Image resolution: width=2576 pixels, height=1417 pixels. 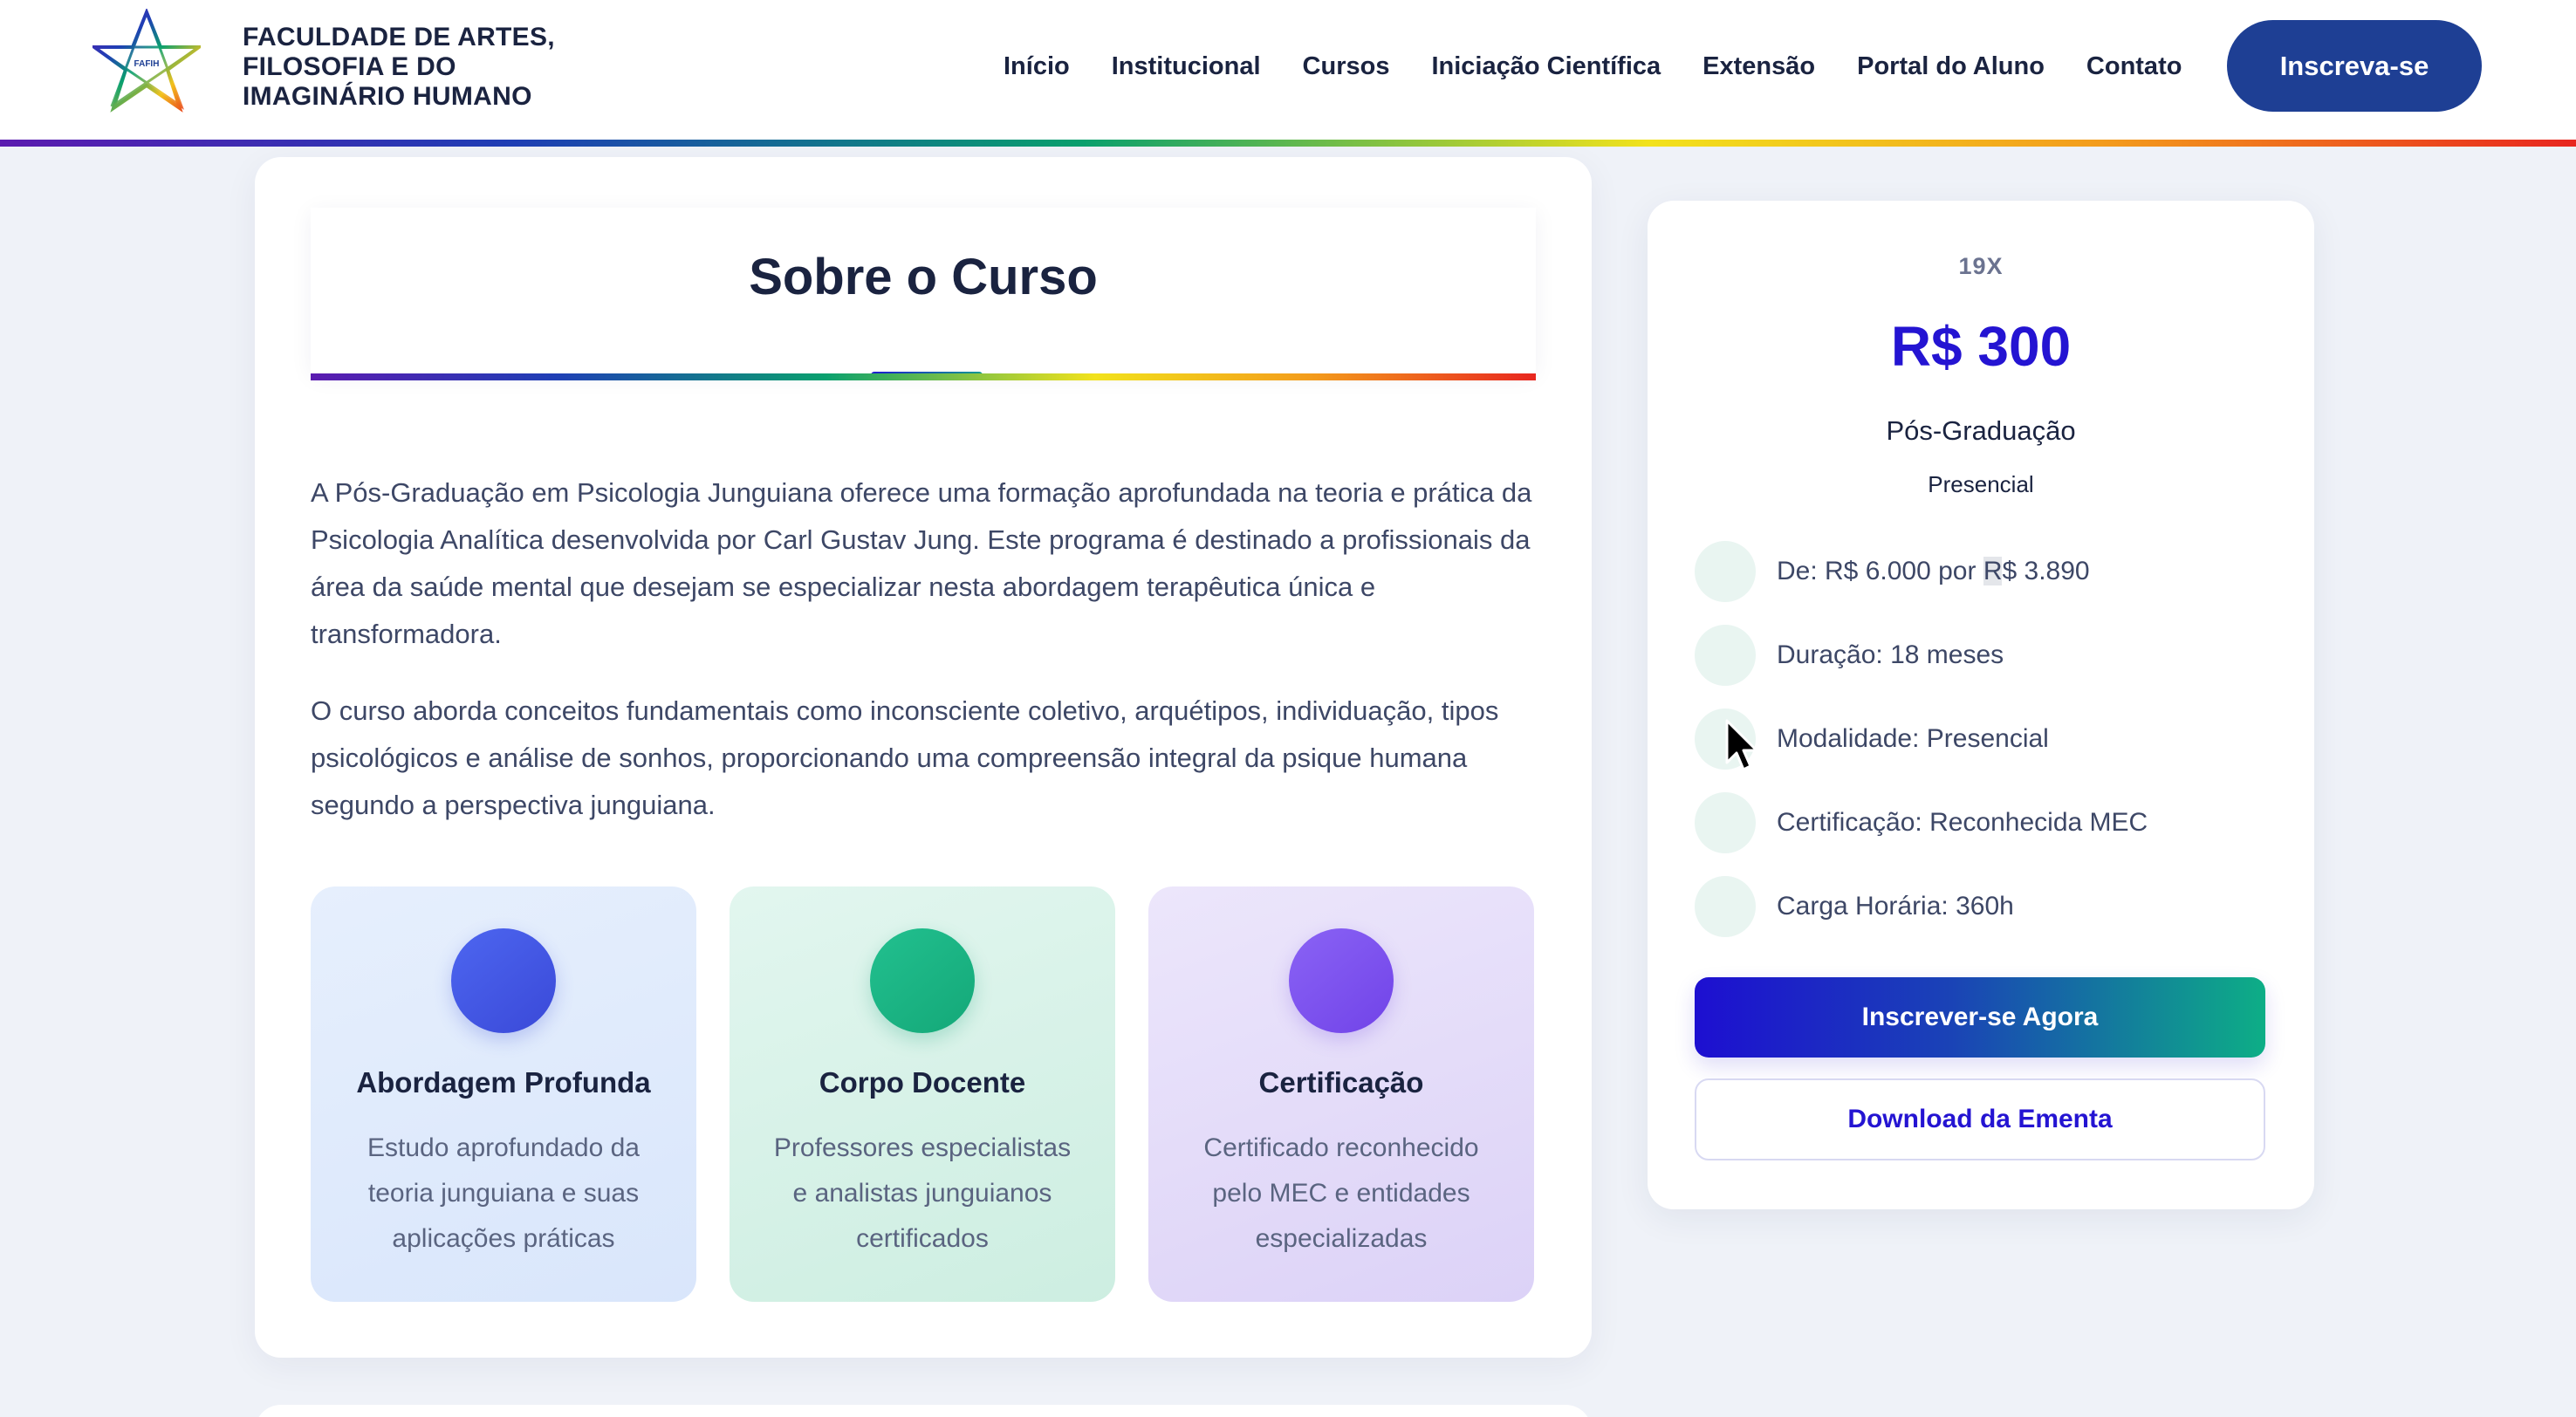 I want to click on feature-title: Corpo Docente, so click(x=923, y=1082).